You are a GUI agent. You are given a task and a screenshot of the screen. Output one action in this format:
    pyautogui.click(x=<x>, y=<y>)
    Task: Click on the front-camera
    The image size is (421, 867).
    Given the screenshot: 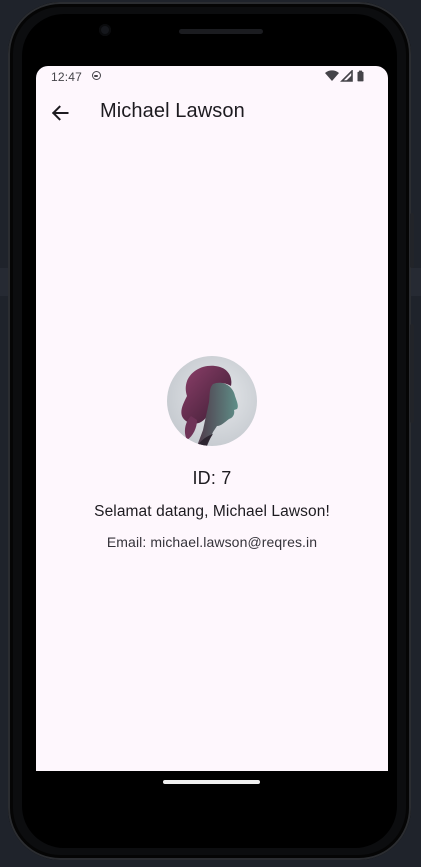 What is the action you would take?
    pyautogui.click(x=105, y=30)
    